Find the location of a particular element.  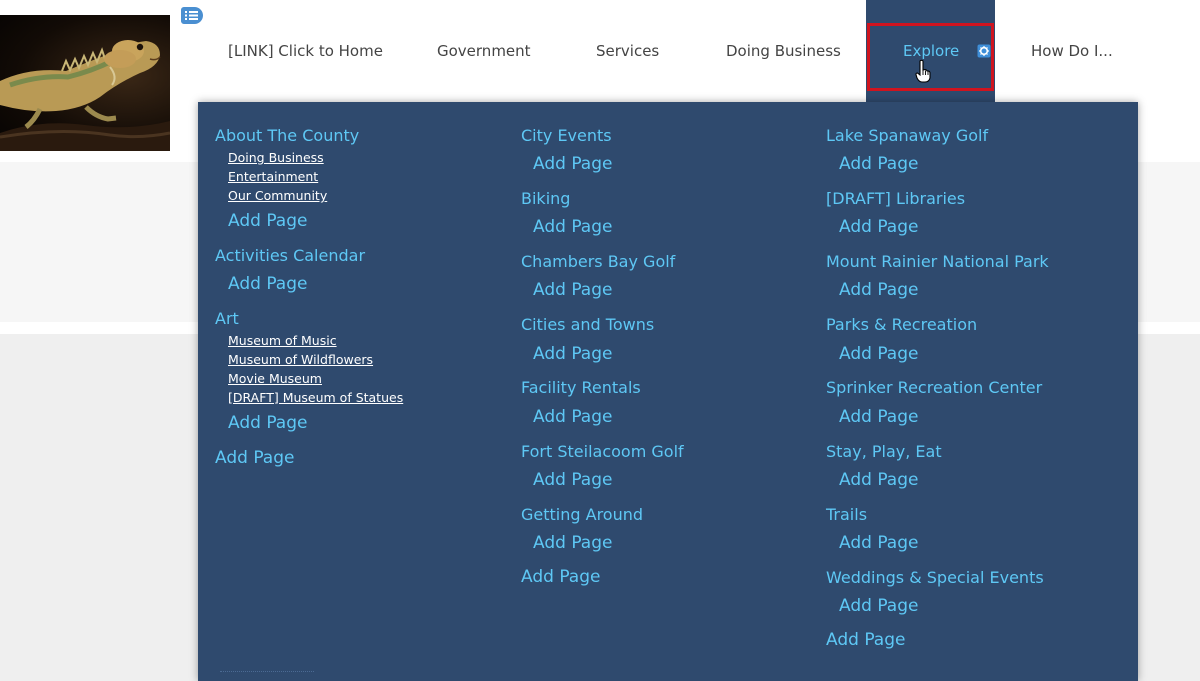

nav-doing-business: Doing Business is located at coordinates (783, 51).